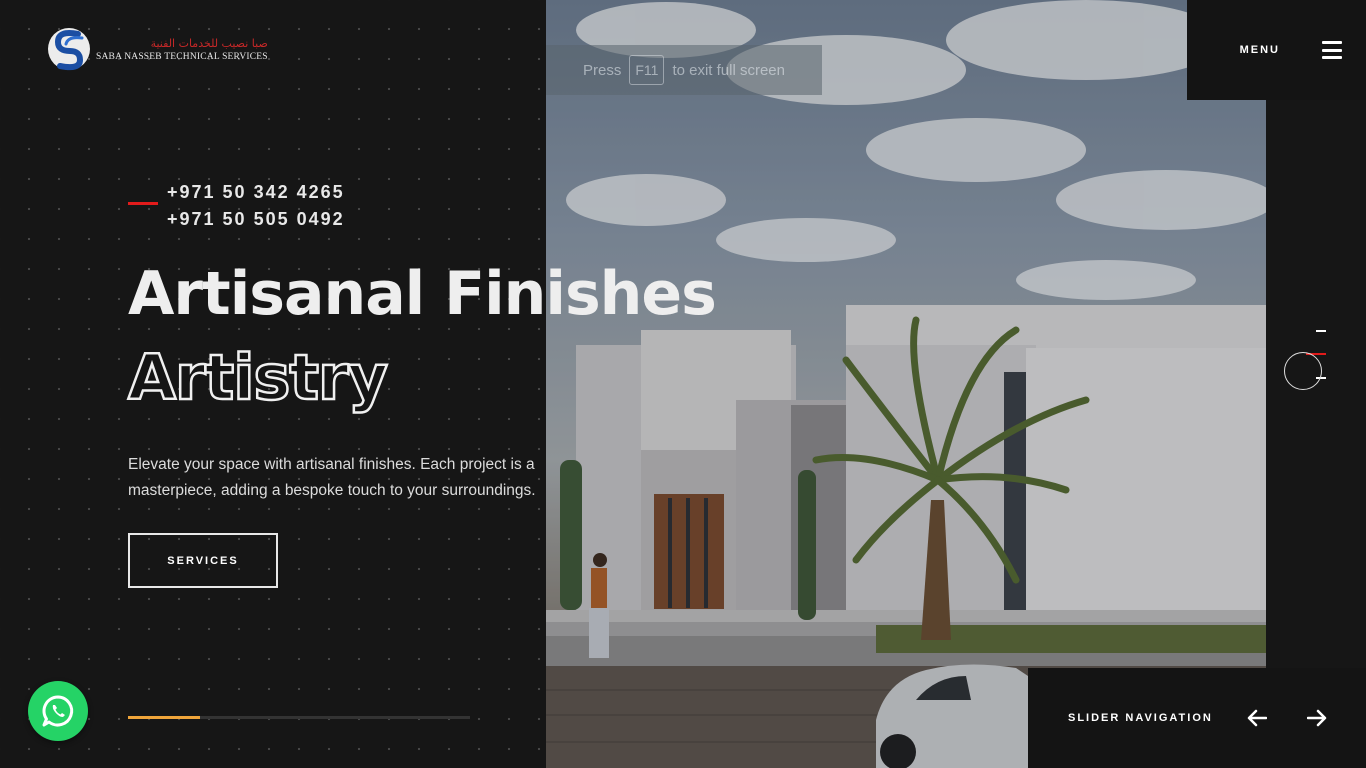 The image size is (1366, 768). Describe the element at coordinates (256, 192) in the screenshot. I see `phone-link-1: +971 50 342 4265` at that location.